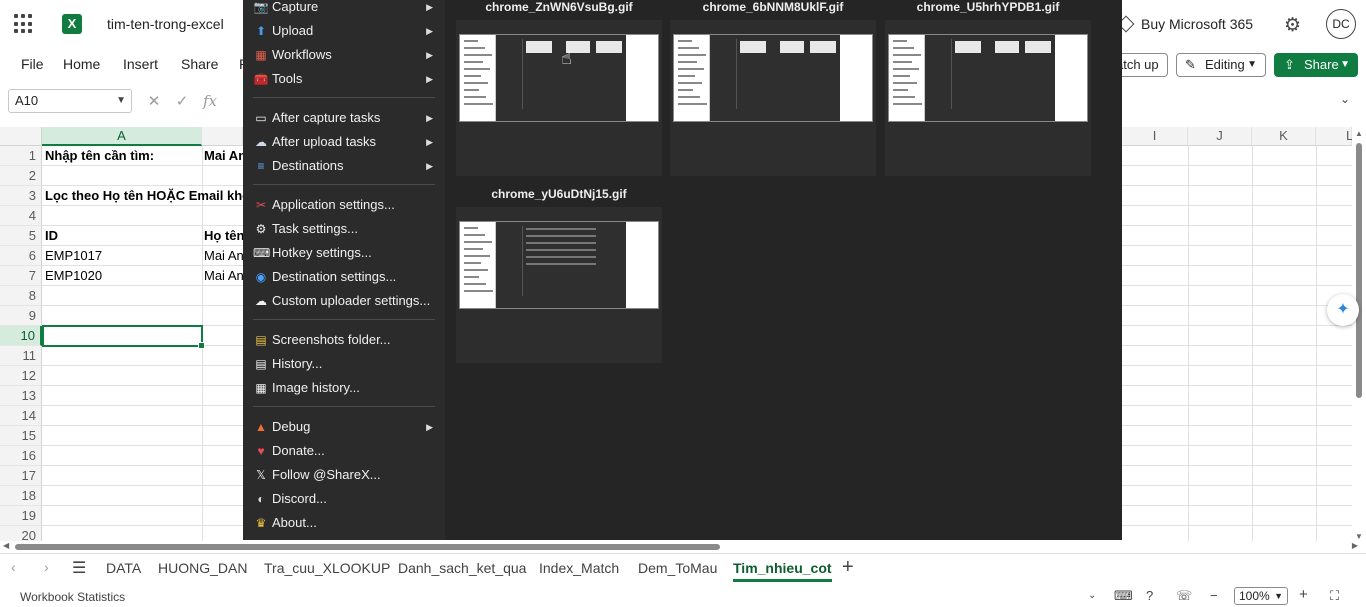 The width and height of the screenshot is (1366, 607). Describe the element at coordinates (1184, 596) in the screenshot. I see `feedback-icon: ☏` at that location.